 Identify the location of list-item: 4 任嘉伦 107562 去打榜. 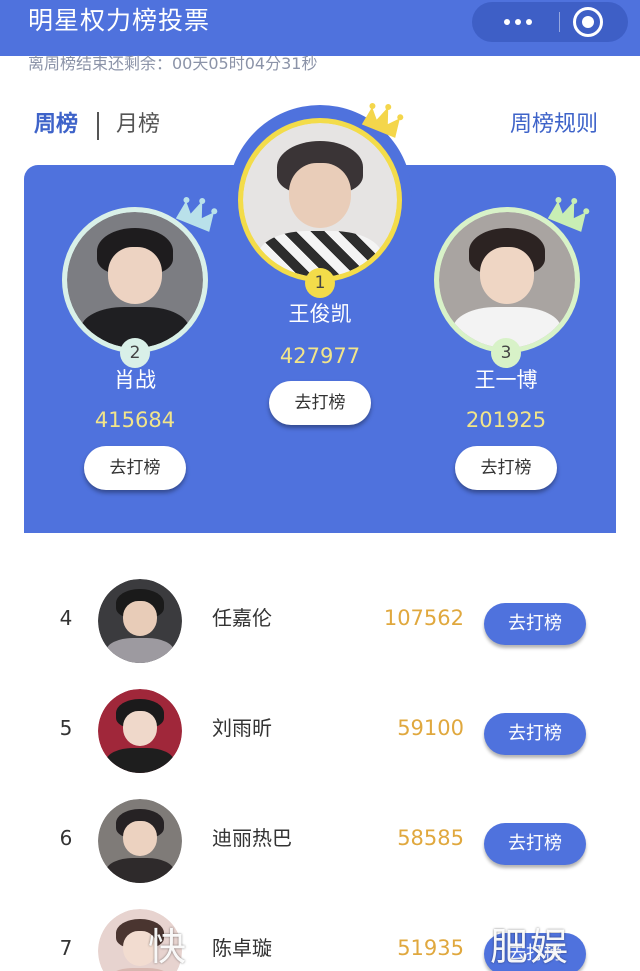
(320, 622).